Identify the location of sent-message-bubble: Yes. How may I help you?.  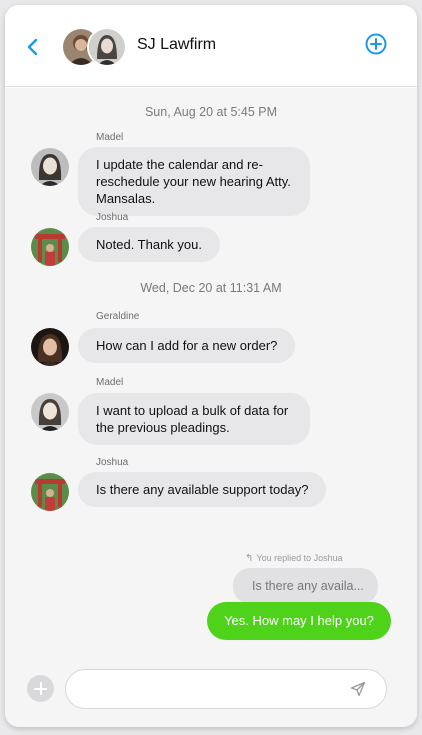
(299, 621).